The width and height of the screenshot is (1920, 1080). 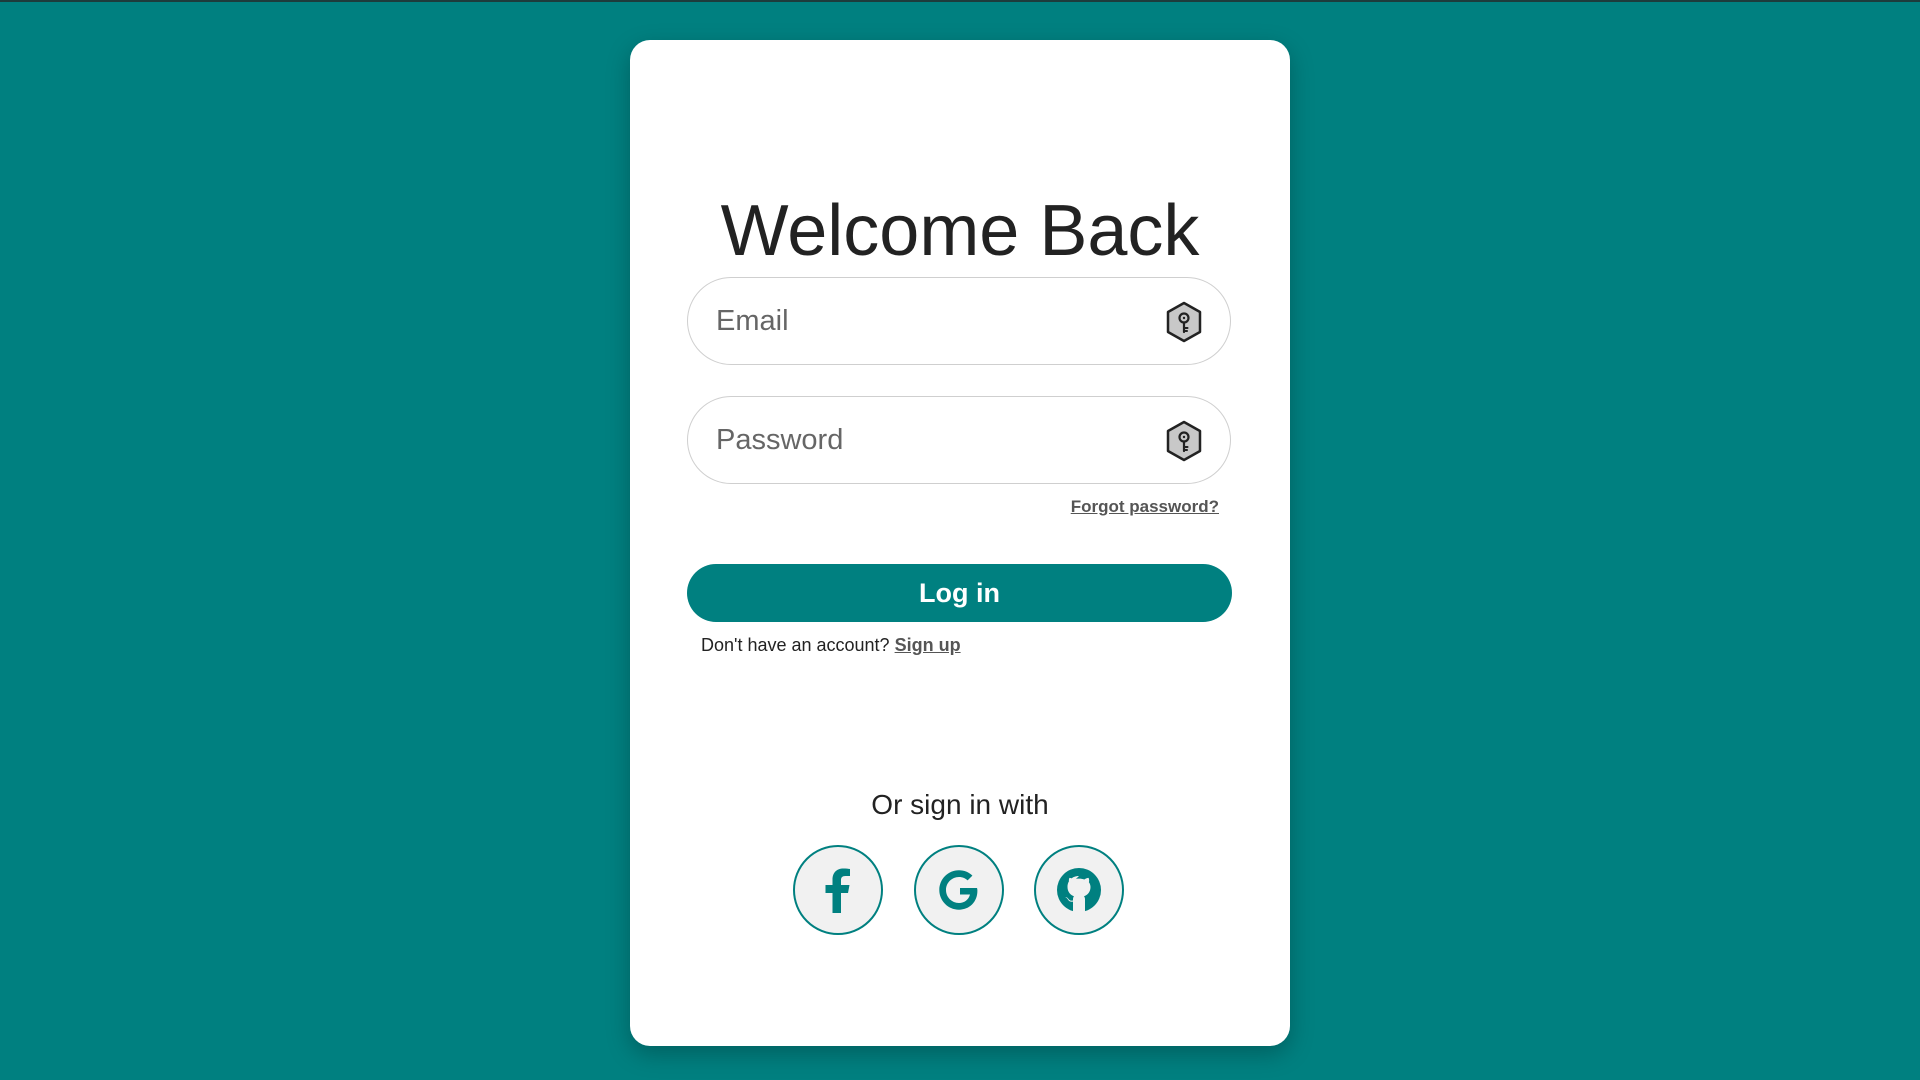 I want to click on github-signin-button, so click(x=1079, y=890).